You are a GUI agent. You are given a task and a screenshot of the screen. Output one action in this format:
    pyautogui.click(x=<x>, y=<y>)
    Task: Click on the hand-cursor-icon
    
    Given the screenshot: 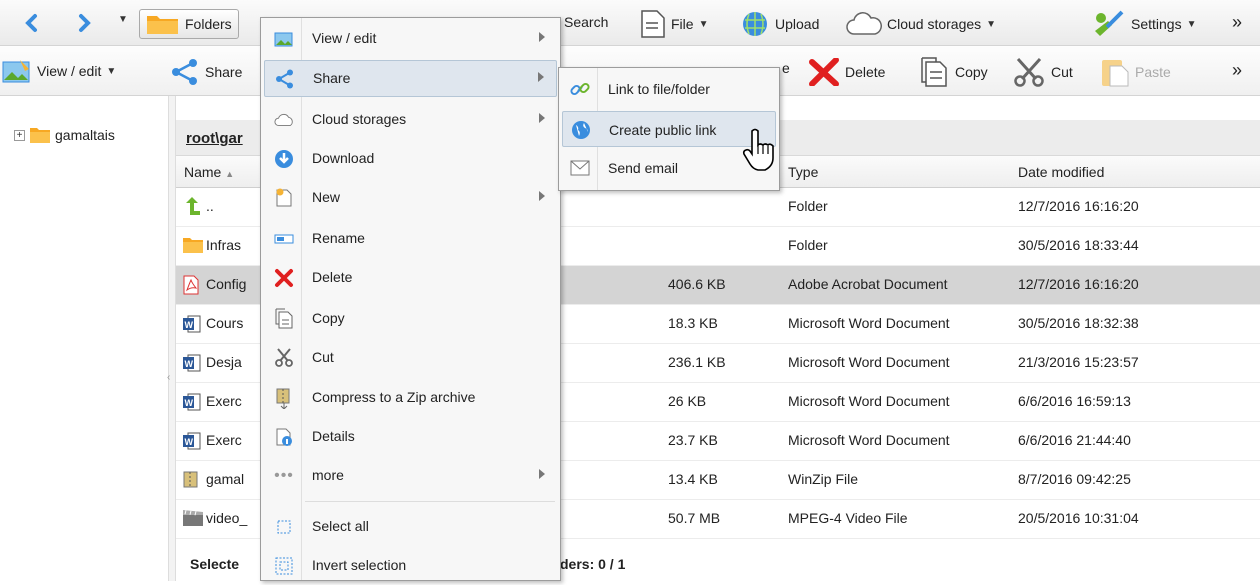 What is the action you would take?
    pyautogui.click(x=758, y=149)
    